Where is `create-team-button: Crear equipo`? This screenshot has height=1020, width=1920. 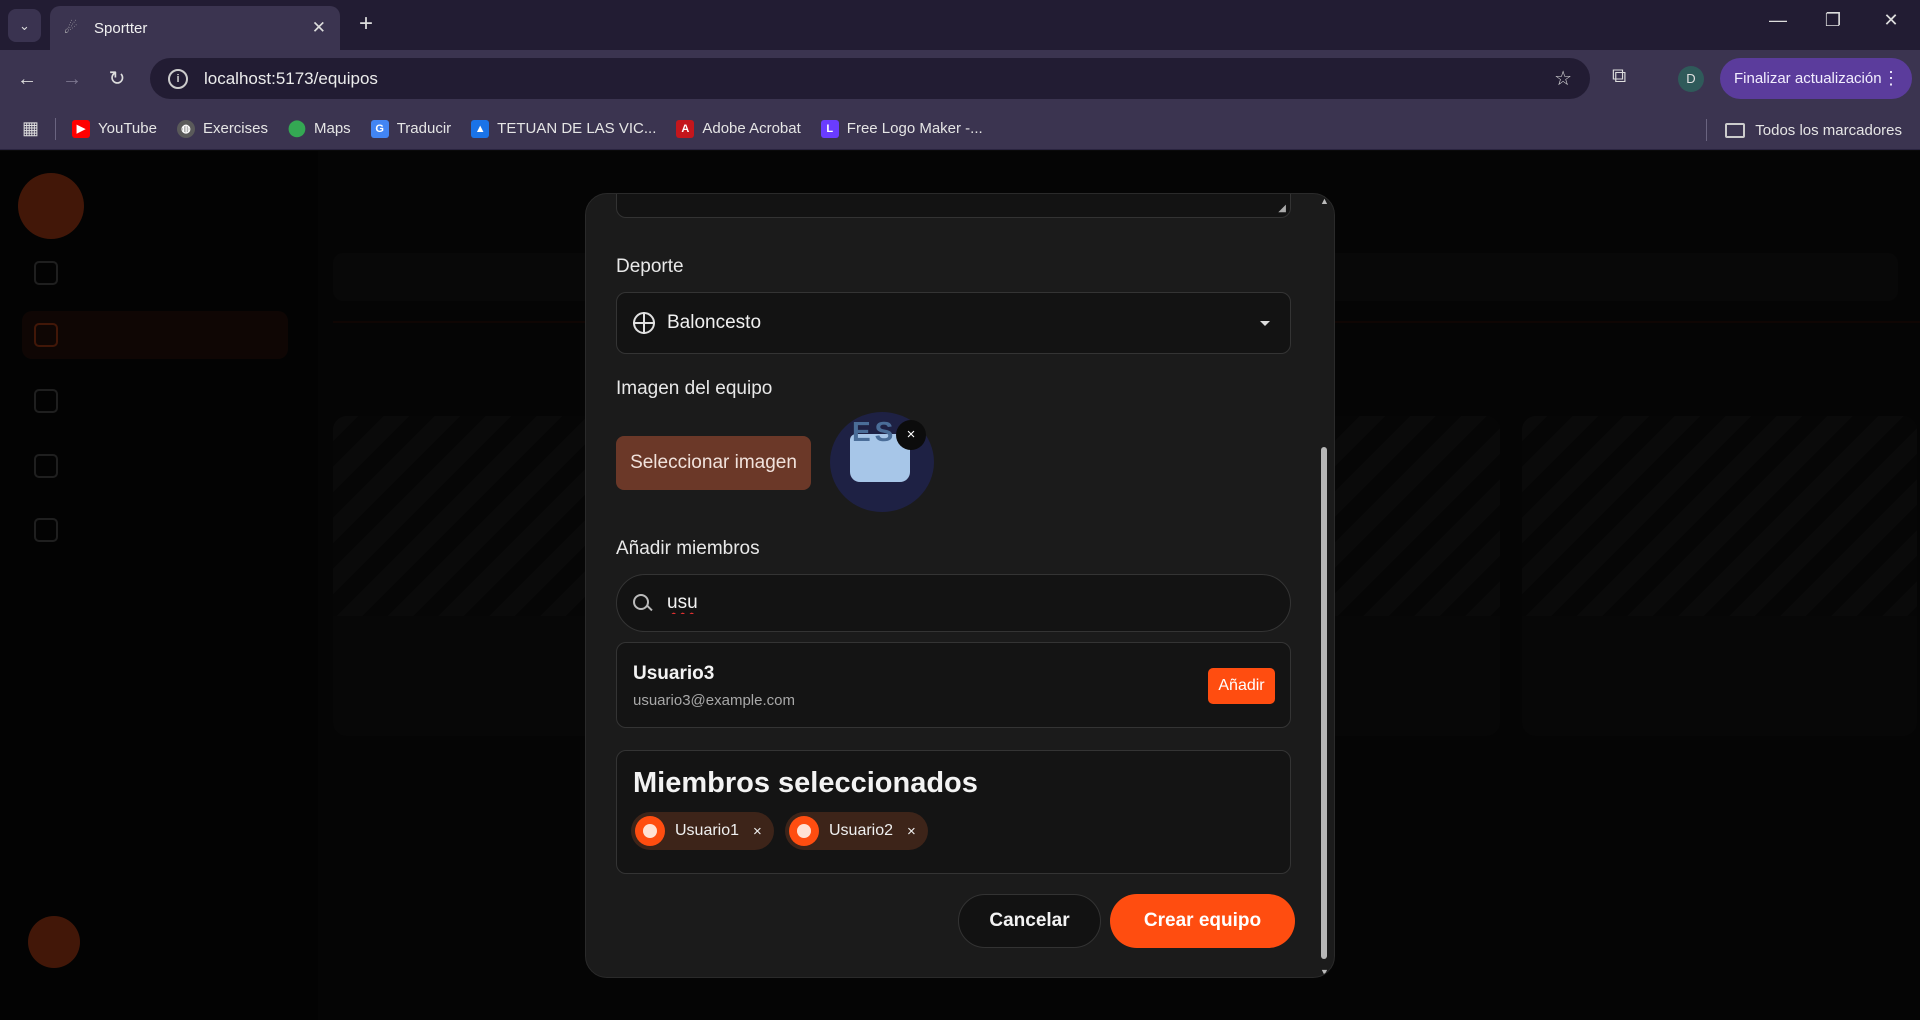 create-team-button: Crear equipo is located at coordinates (1202, 921).